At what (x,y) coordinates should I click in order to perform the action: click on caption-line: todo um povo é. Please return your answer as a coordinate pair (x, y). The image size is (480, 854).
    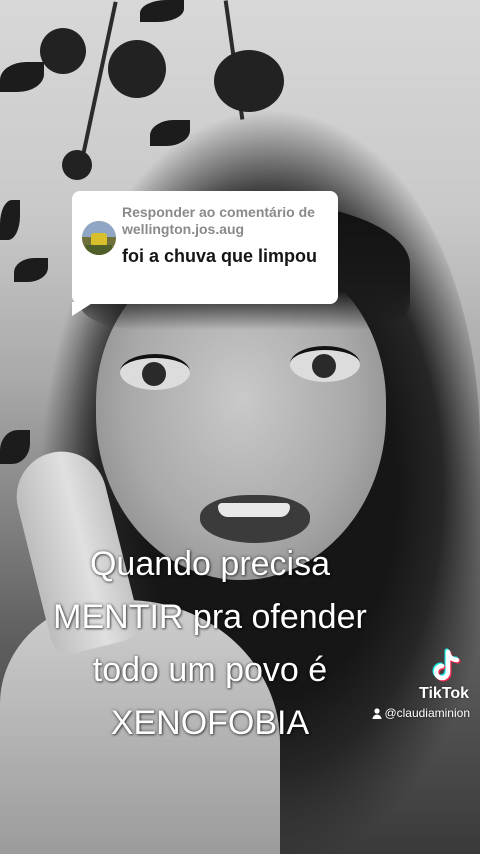
    Looking at the image, I should click on (210, 670).